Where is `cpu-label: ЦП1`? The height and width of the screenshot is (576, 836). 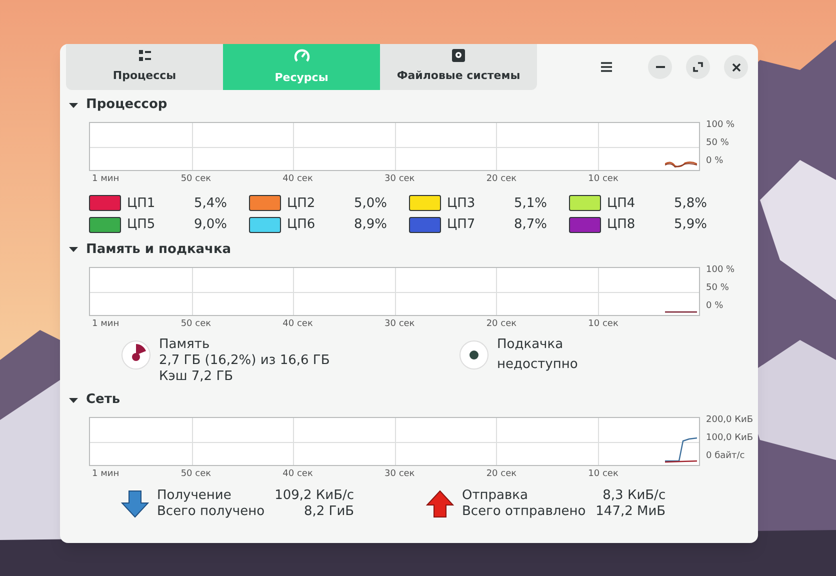
cpu-label: ЦП1 is located at coordinates (141, 203).